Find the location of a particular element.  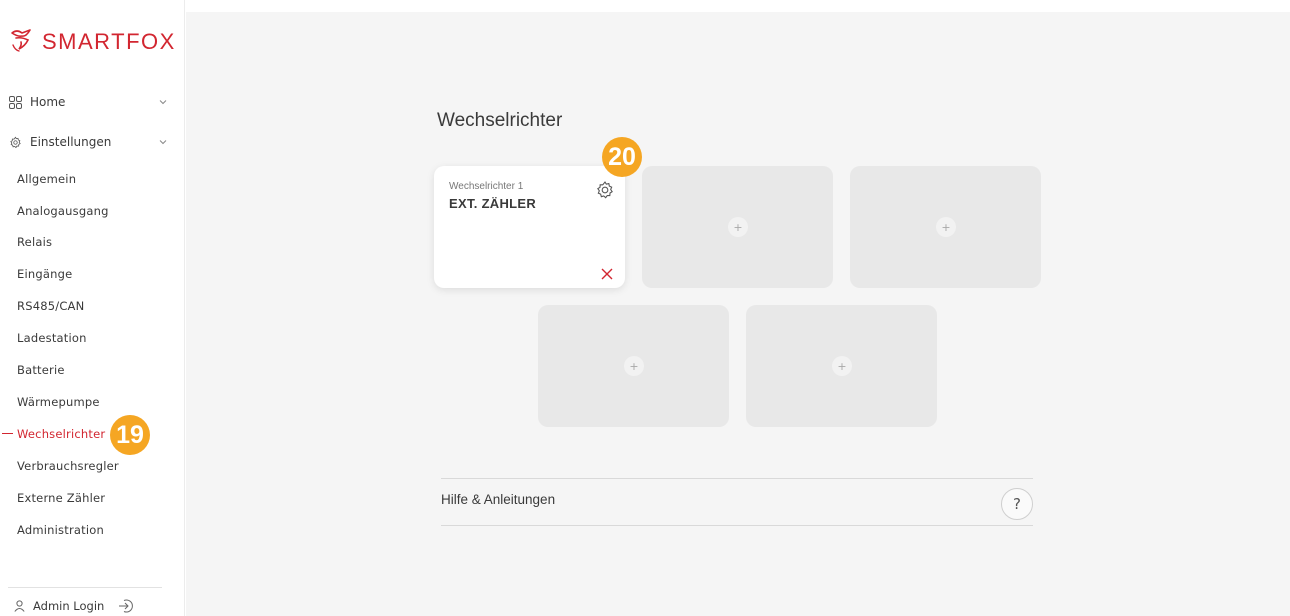

grid-icon is located at coordinates (15, 102).